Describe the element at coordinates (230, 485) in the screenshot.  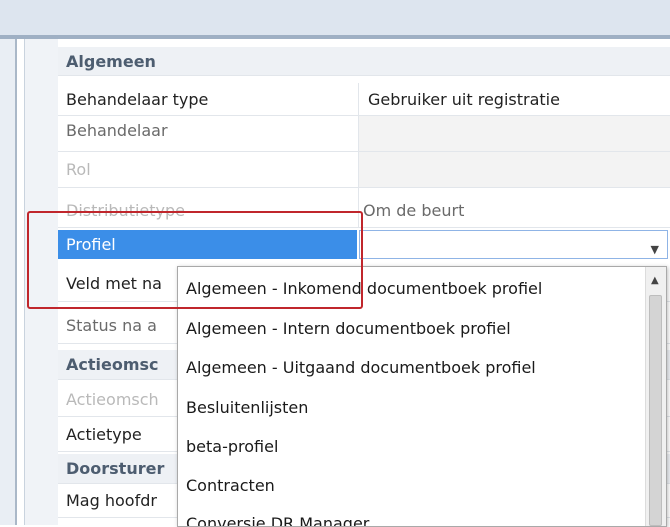
I see `dropdown-option: Contracten` at that location.